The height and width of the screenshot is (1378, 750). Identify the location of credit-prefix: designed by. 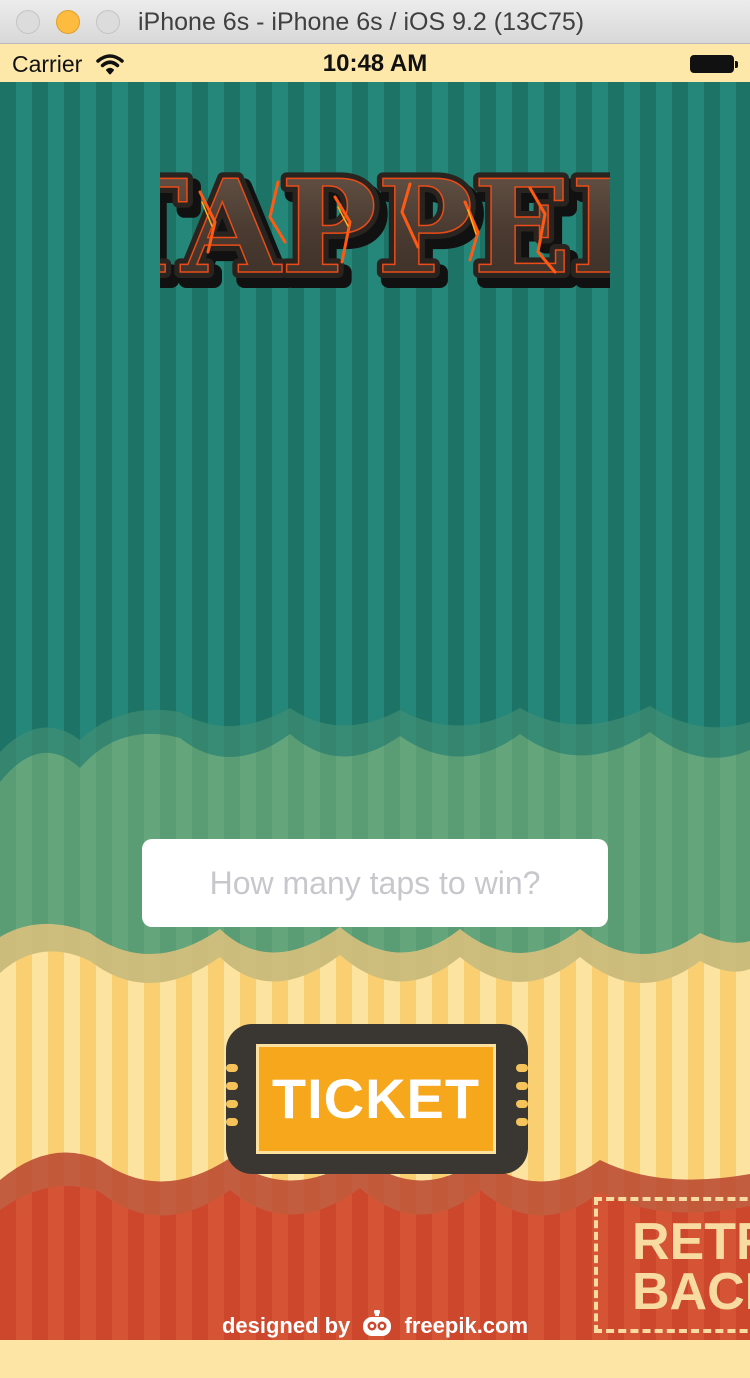
(286, 1325).